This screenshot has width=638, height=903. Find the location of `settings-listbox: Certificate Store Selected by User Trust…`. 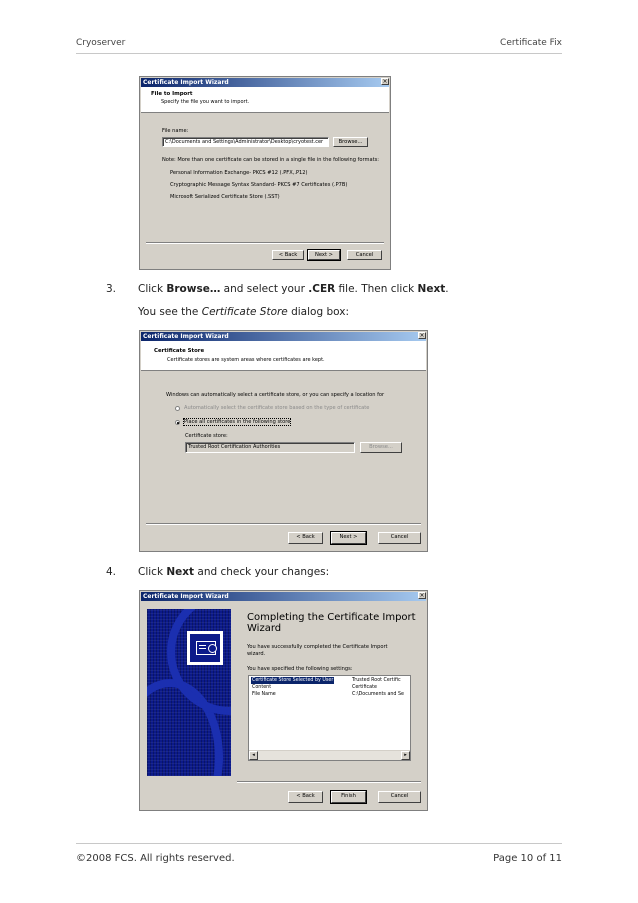

settings-listbox: Certificate Store Selected by User Trust… is located at coordinates (329, 718).